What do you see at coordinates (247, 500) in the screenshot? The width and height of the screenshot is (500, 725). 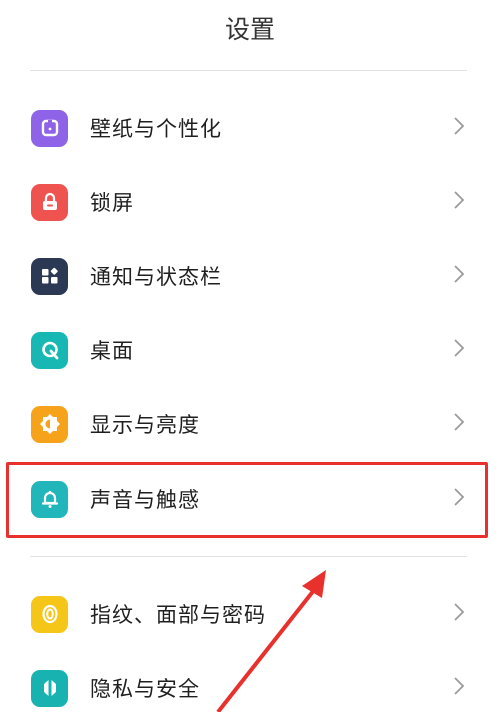 I see `highlight-box` at bounding box center [247, 500].